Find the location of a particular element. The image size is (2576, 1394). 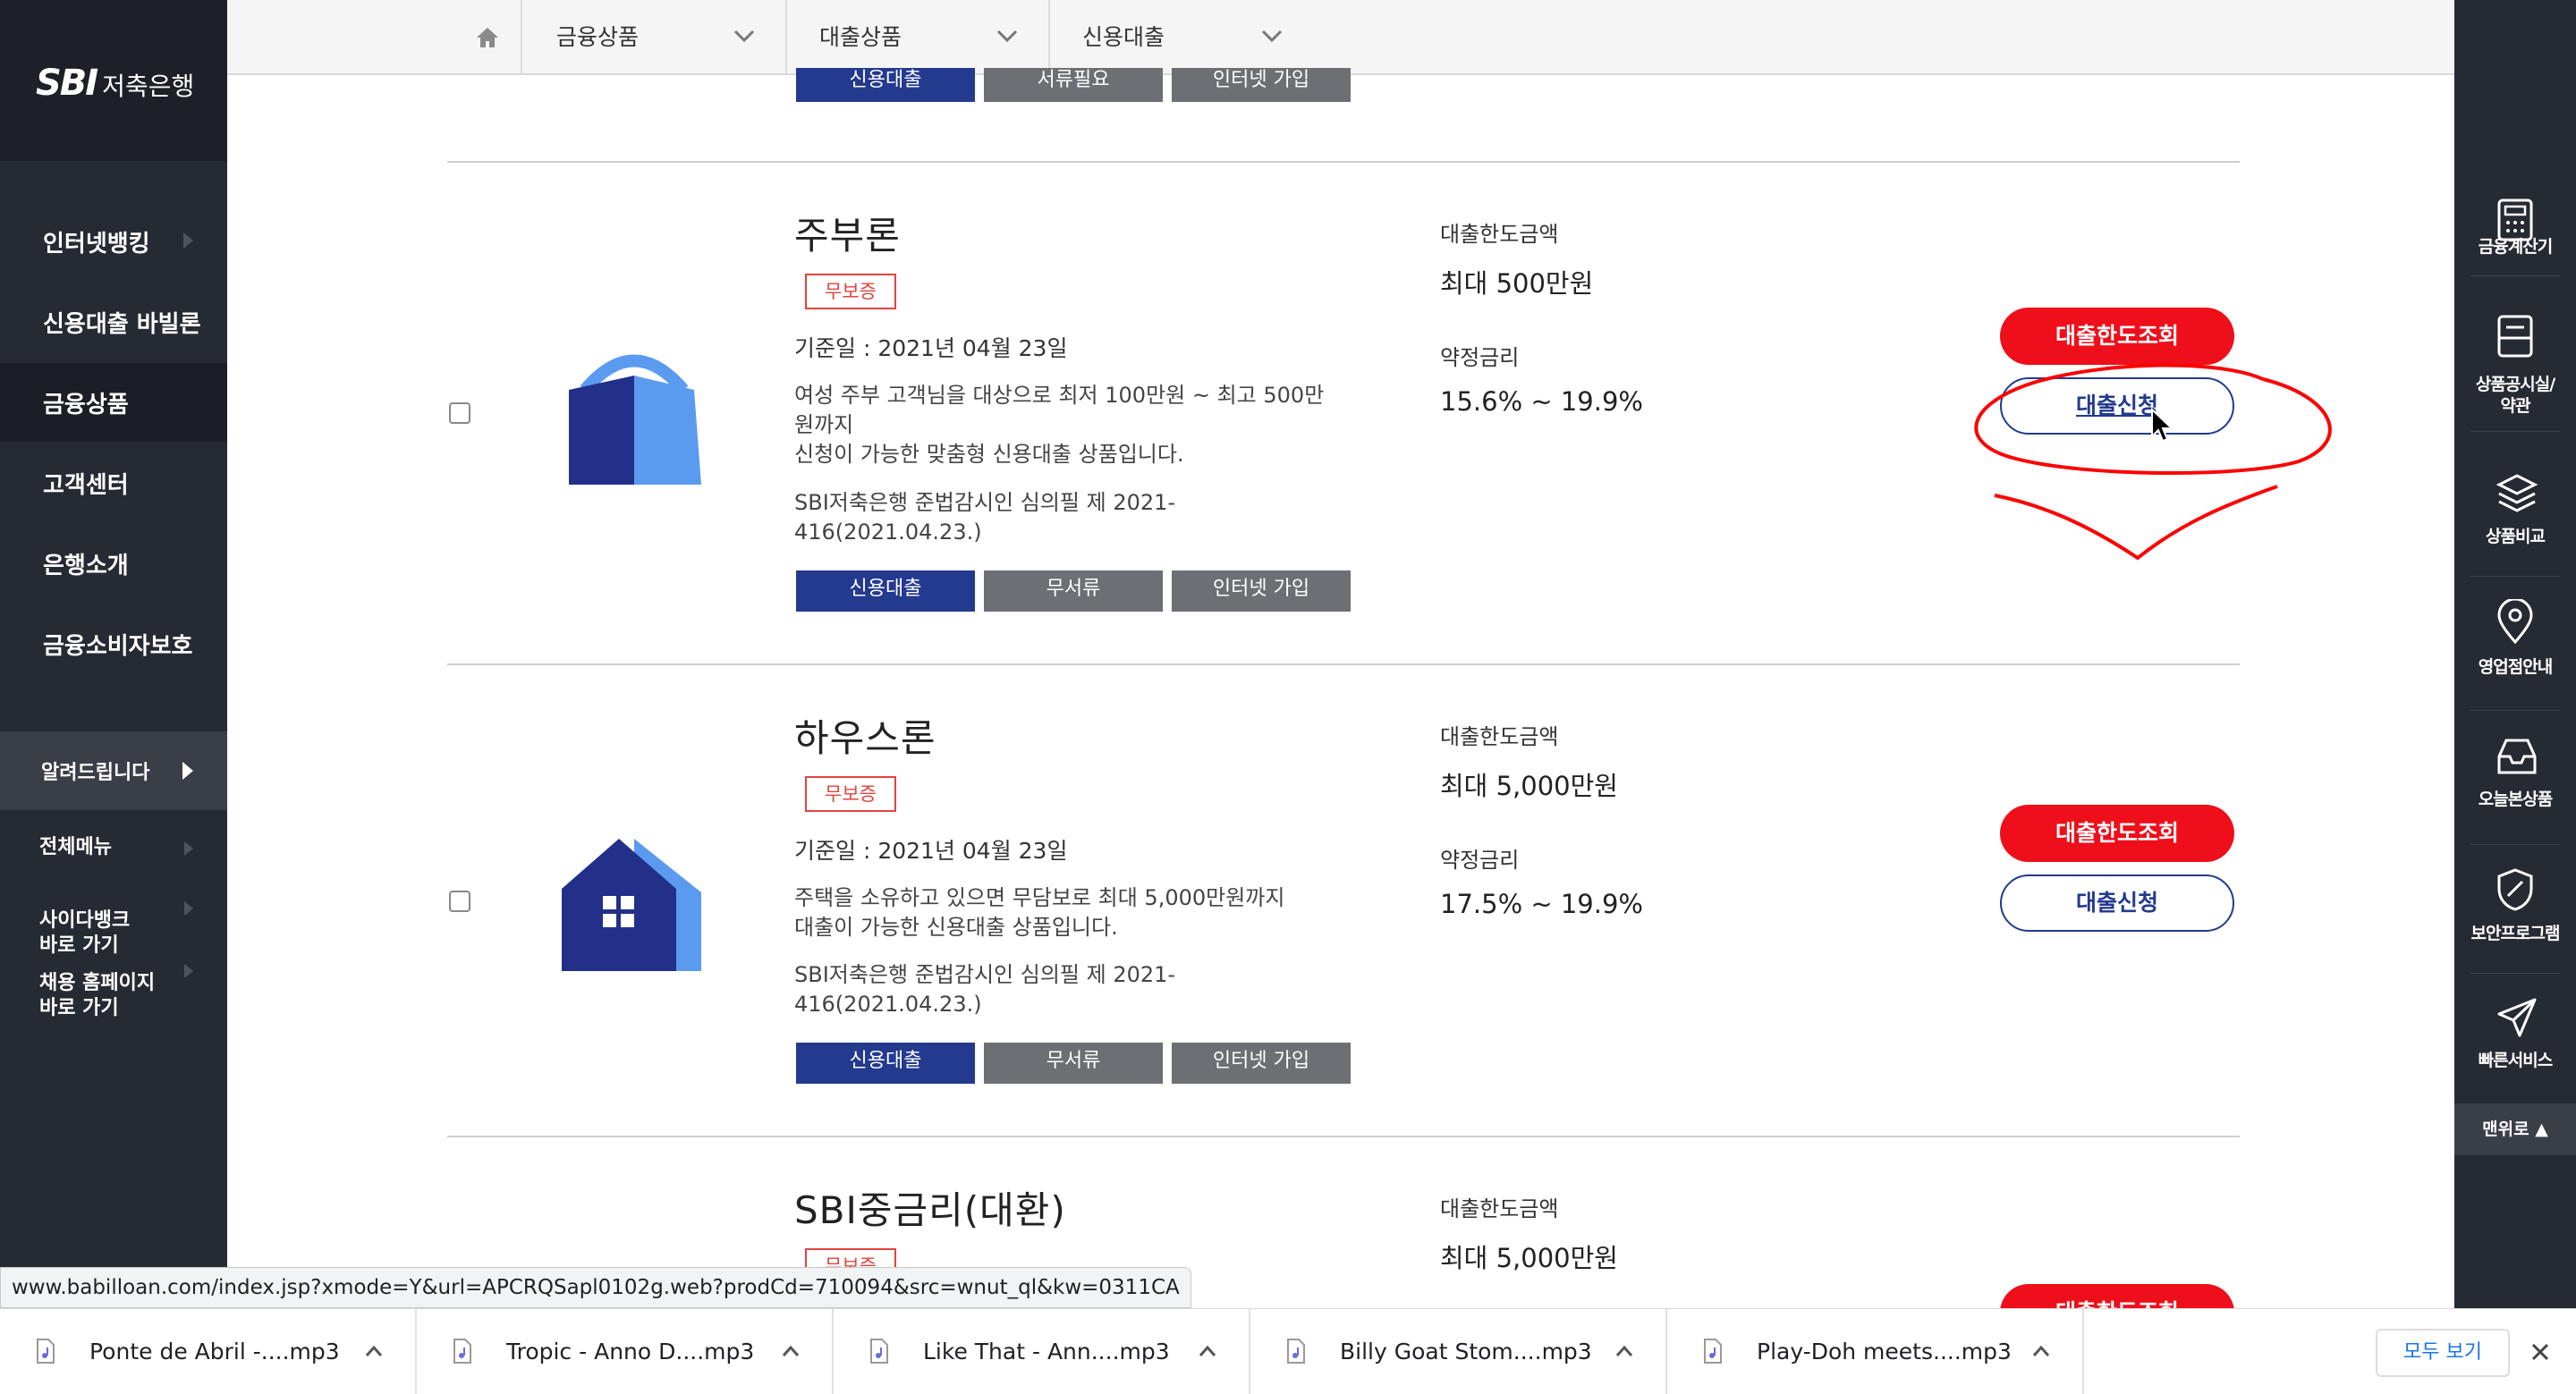

nav-customer-center: 고객센터 is located at coordinates (113, 483).